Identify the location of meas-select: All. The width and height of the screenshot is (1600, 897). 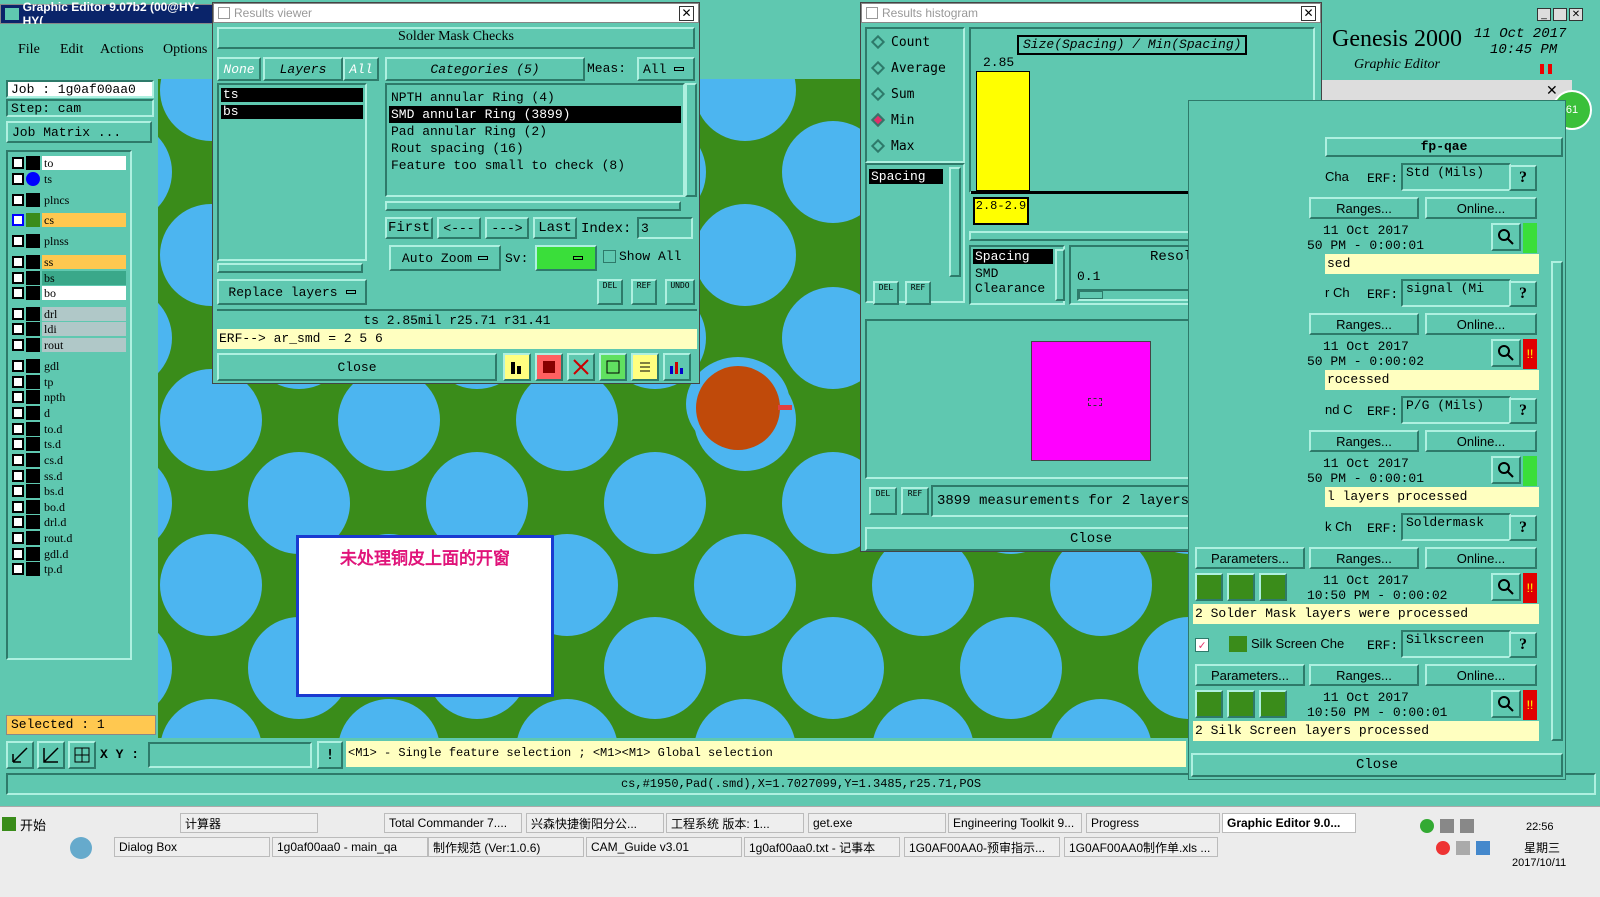
(666, 69).